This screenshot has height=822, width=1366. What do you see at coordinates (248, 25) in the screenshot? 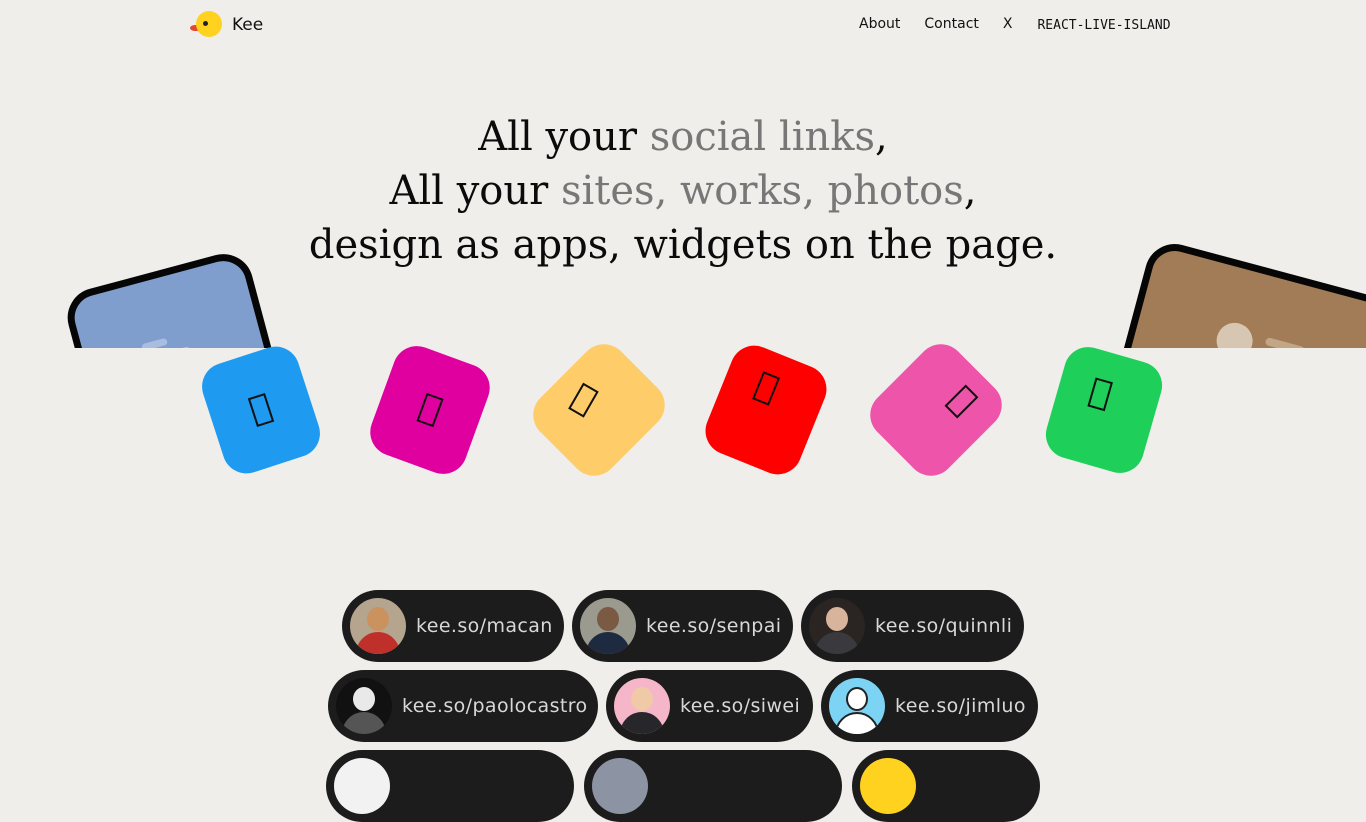
I see `brand-name: Kee` at bounding box center [248, 25].